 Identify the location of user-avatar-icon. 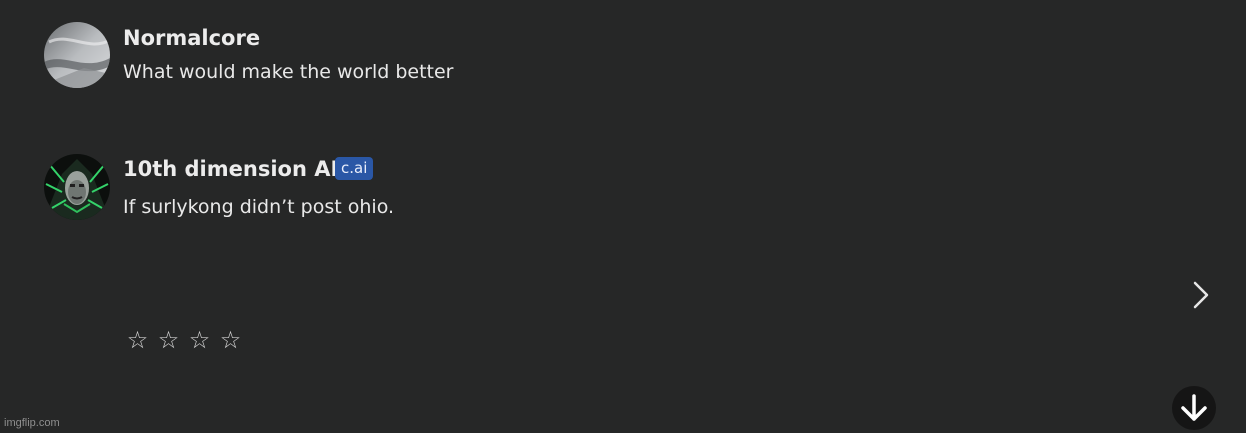
(77, 55).